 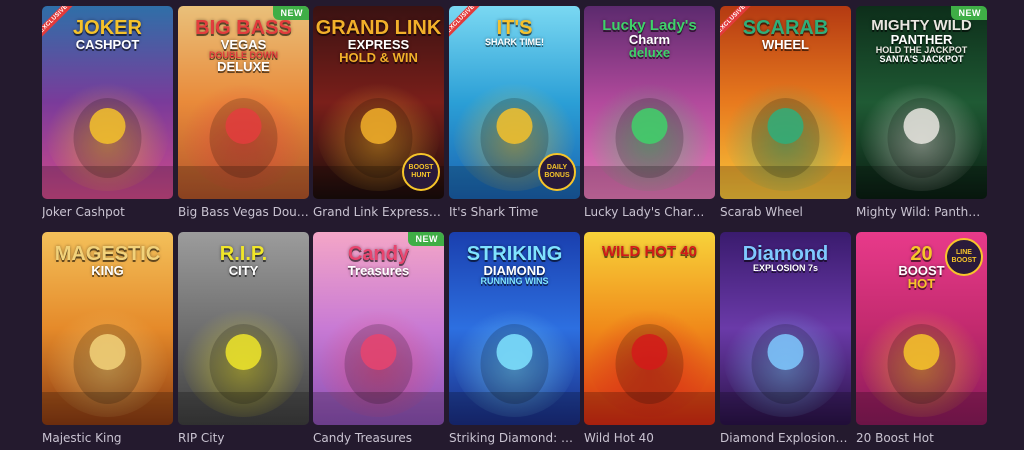 I want to click on game-tile: 20 BOOST HOT LINE BOOST 20 Boost Hot, so click(x=921, y=338).